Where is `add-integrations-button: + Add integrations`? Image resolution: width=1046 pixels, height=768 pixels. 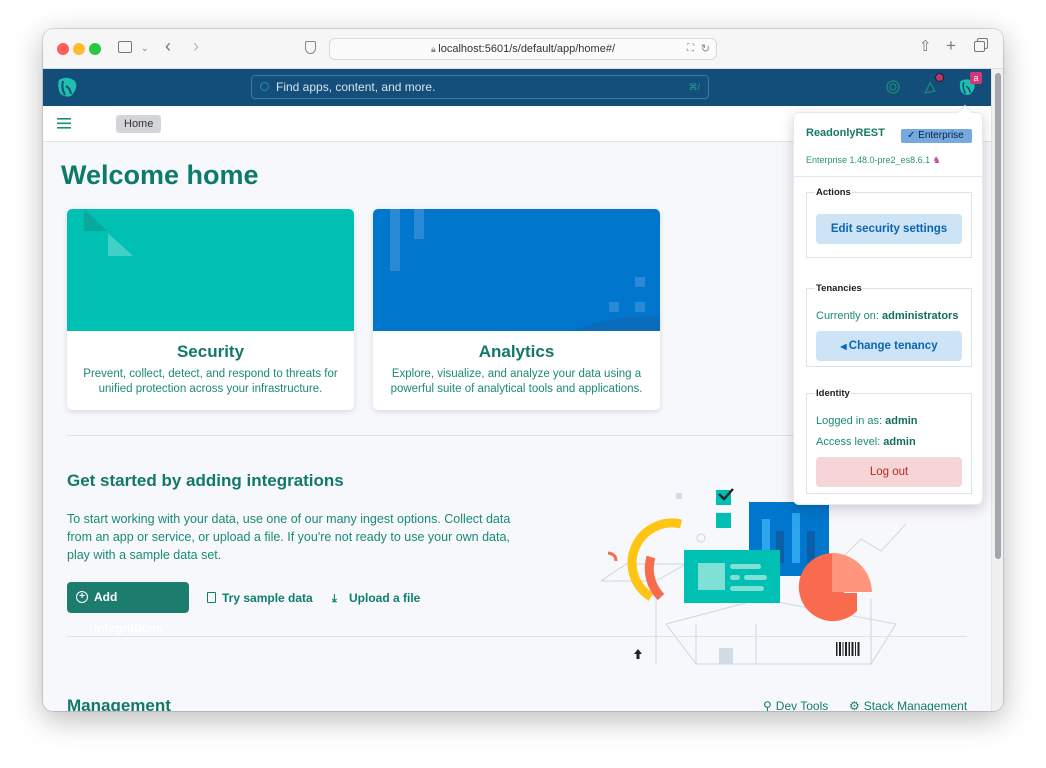
add-integrations-button: + Add integrations is located at coordinates (128, 608).